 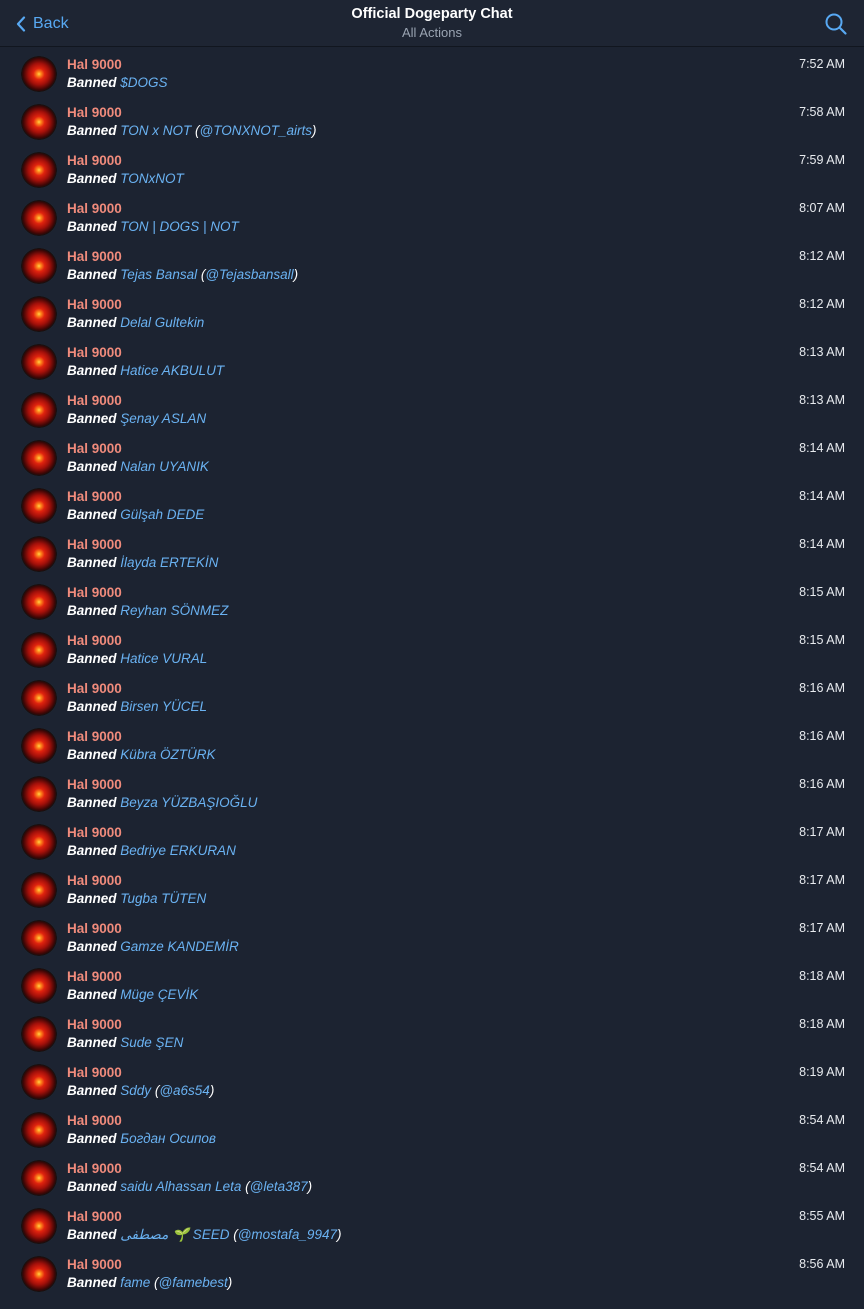 What do you see at coordinates (432, 1128) in the screenshot?
I see `log-entry: Hal 9000 Banned Богдан Осипов 8:54 AM` at bounding box center [432, 1128].